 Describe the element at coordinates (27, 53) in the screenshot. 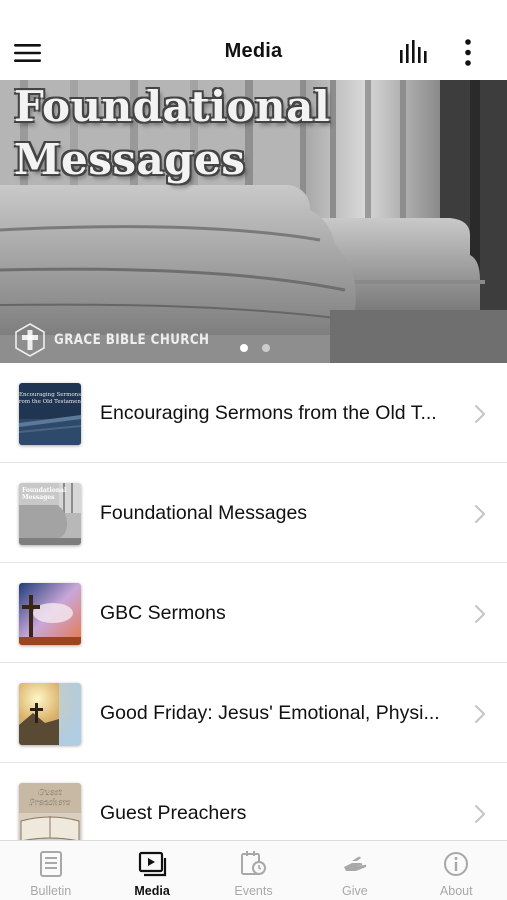

I see `hamburger-menu-icon` at that location.